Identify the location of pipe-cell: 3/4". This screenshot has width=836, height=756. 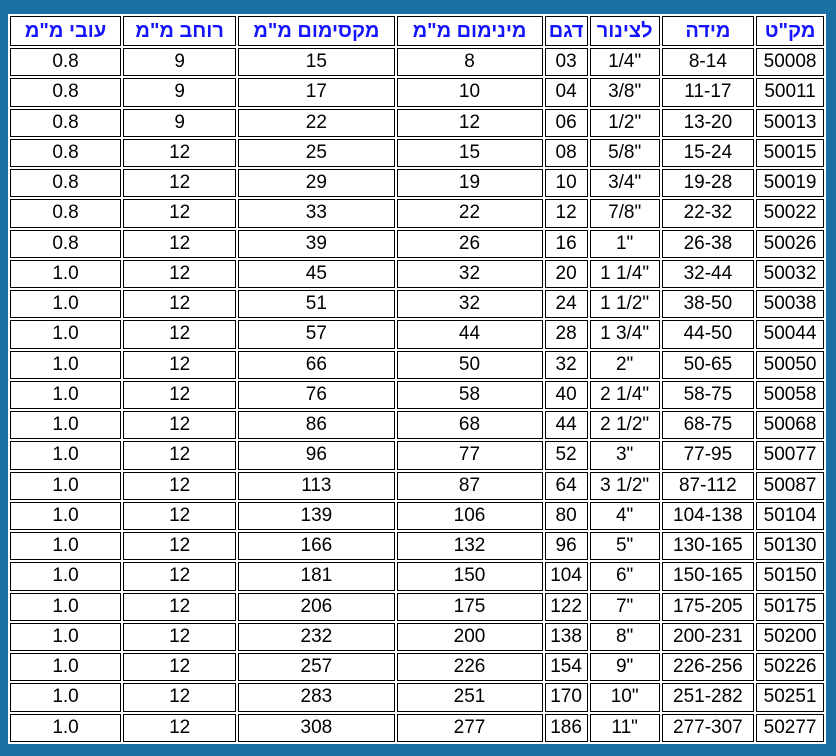
(624, 183).